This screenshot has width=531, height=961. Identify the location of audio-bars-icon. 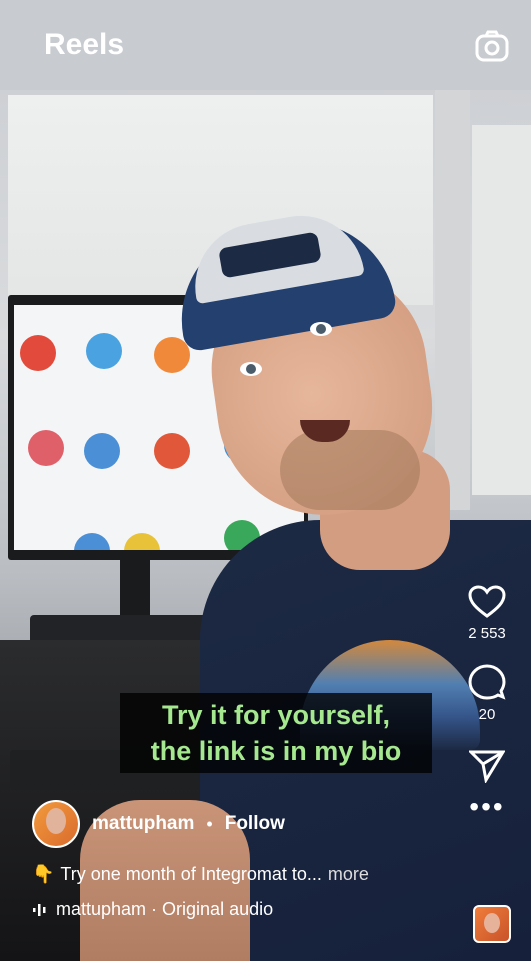
(39, 909).